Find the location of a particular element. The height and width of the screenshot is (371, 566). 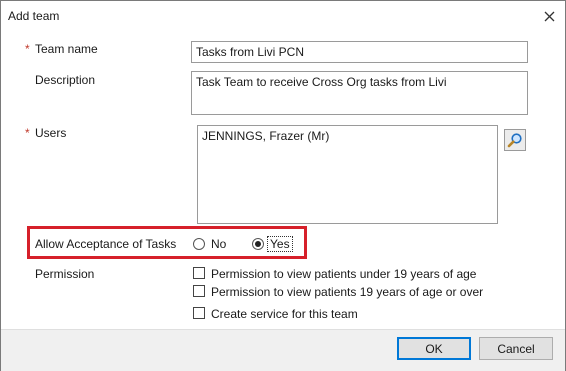

close-button is located at coordinates (549, 16).